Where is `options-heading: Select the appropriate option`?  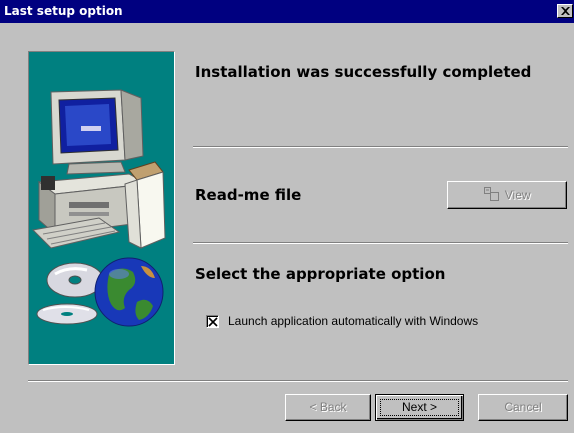
options-heading: Select the appropriate option is located at coordinates (320, 274).